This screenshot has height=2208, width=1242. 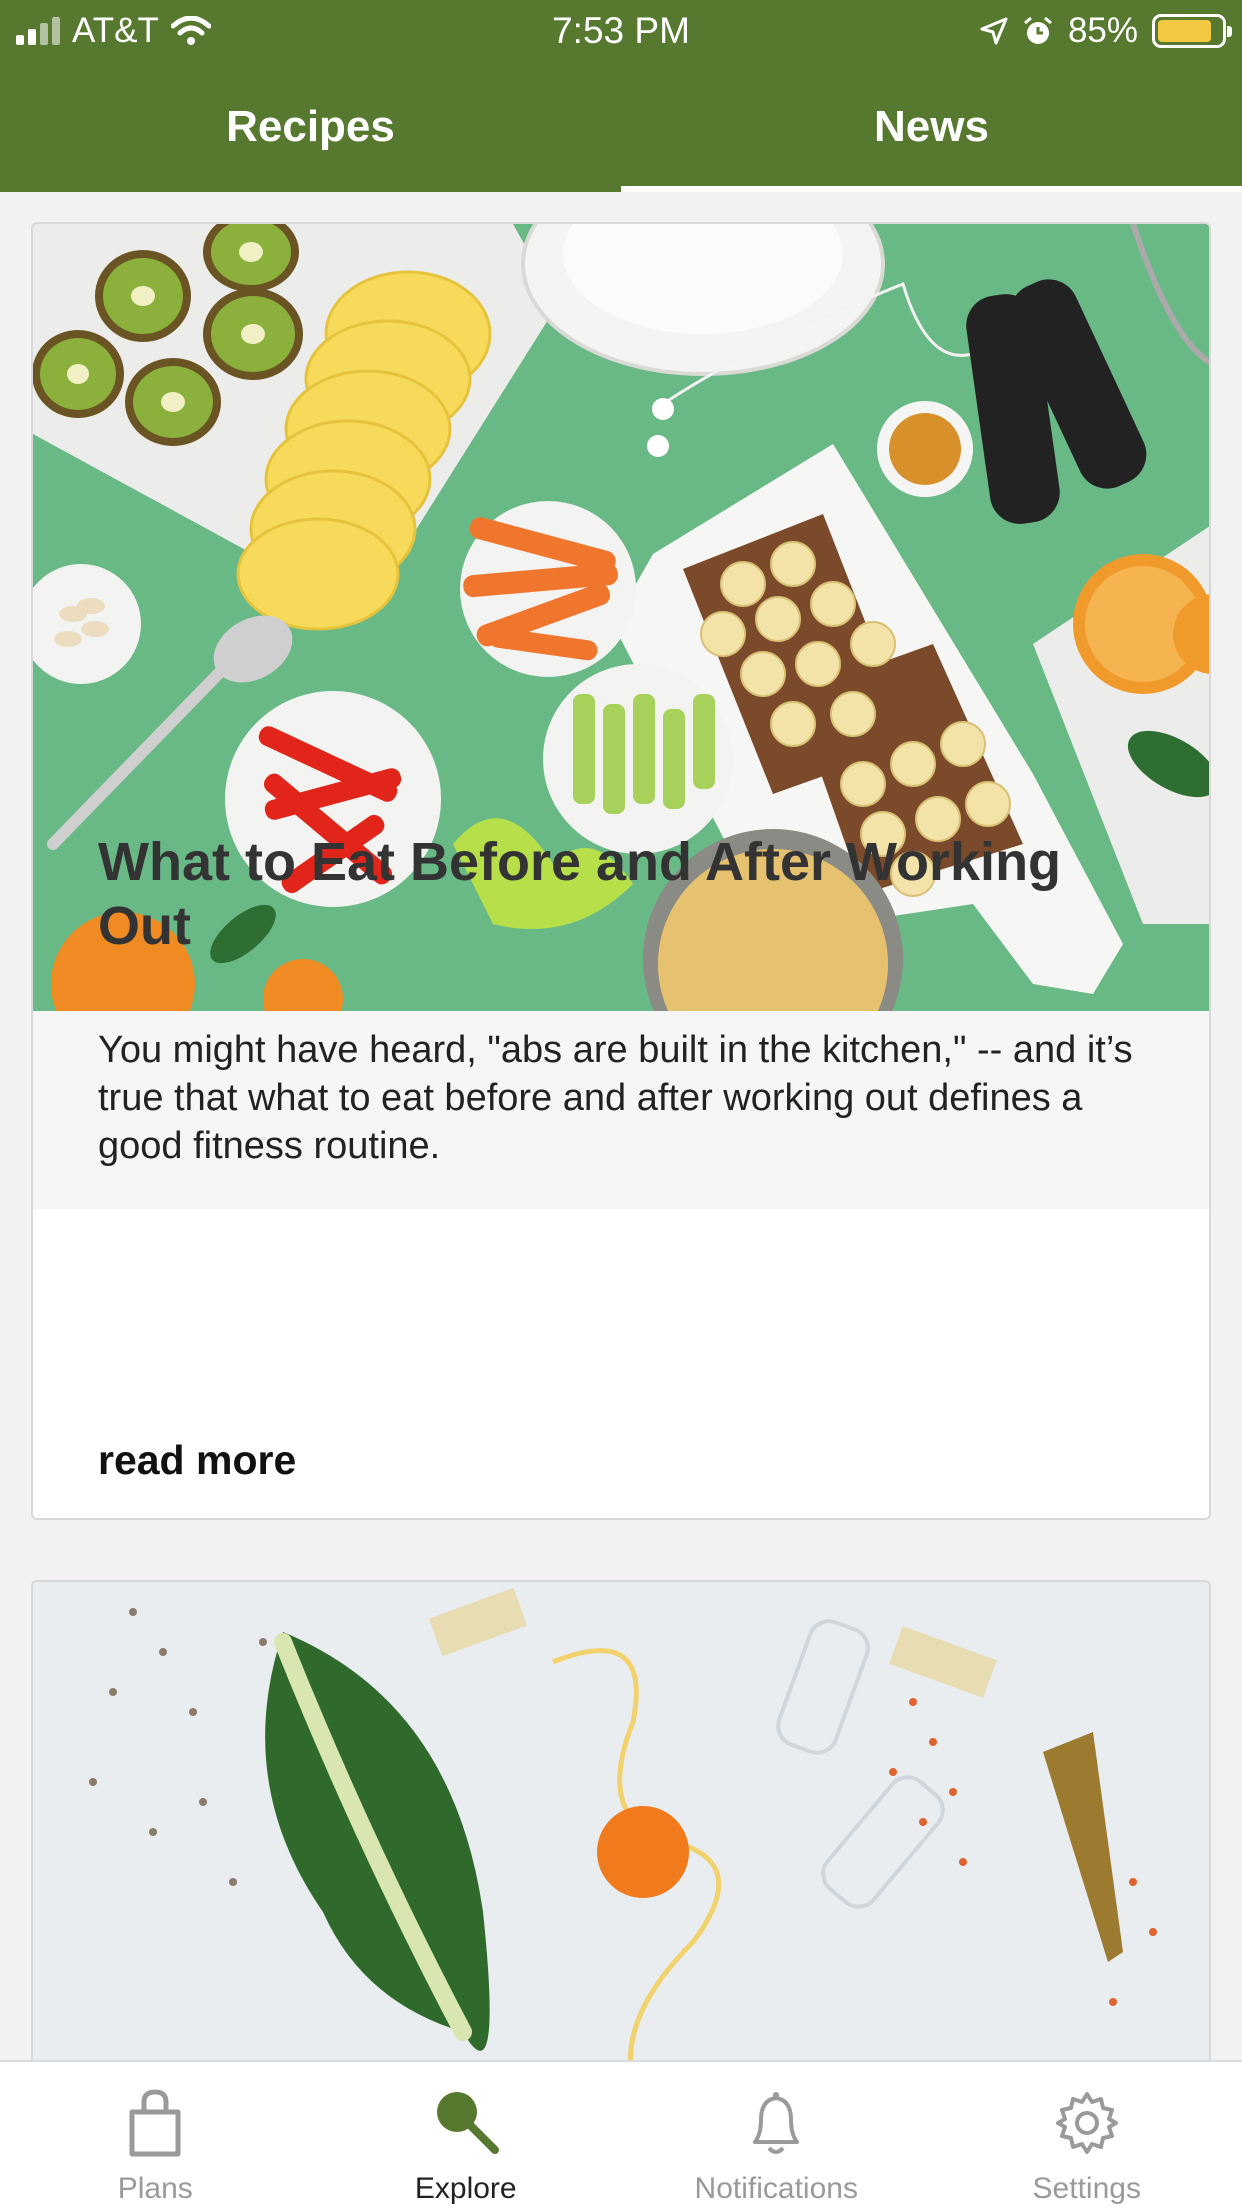 I want to click on tab-explore-label: Explore, so click(x=465, y=2188).